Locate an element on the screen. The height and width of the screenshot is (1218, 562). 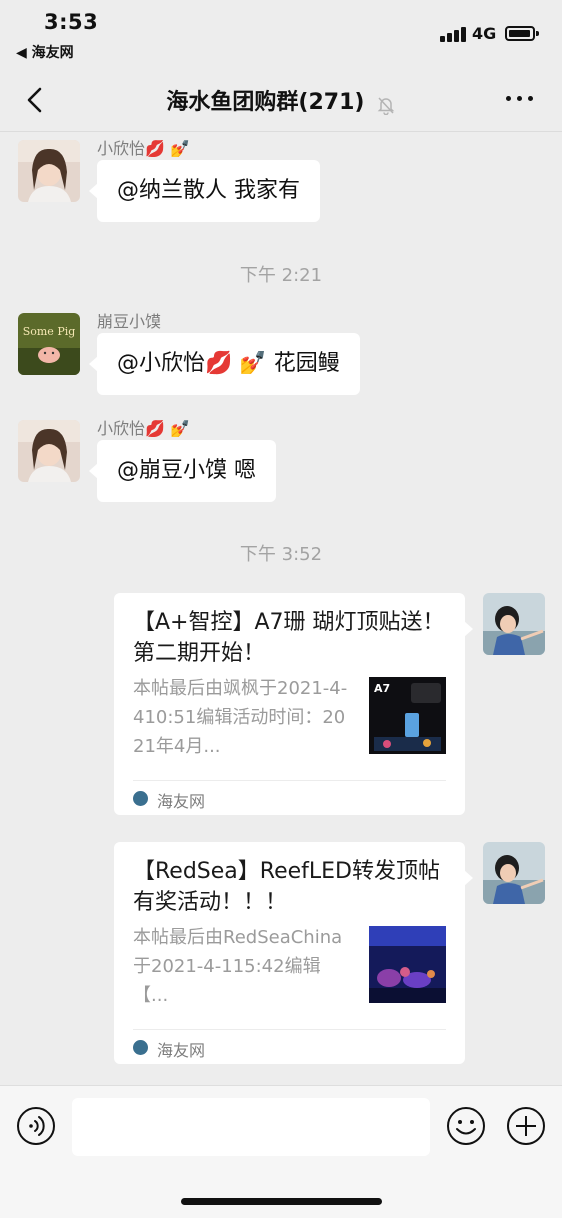
avatar: Some Pig is located at coordinates (49, 344).